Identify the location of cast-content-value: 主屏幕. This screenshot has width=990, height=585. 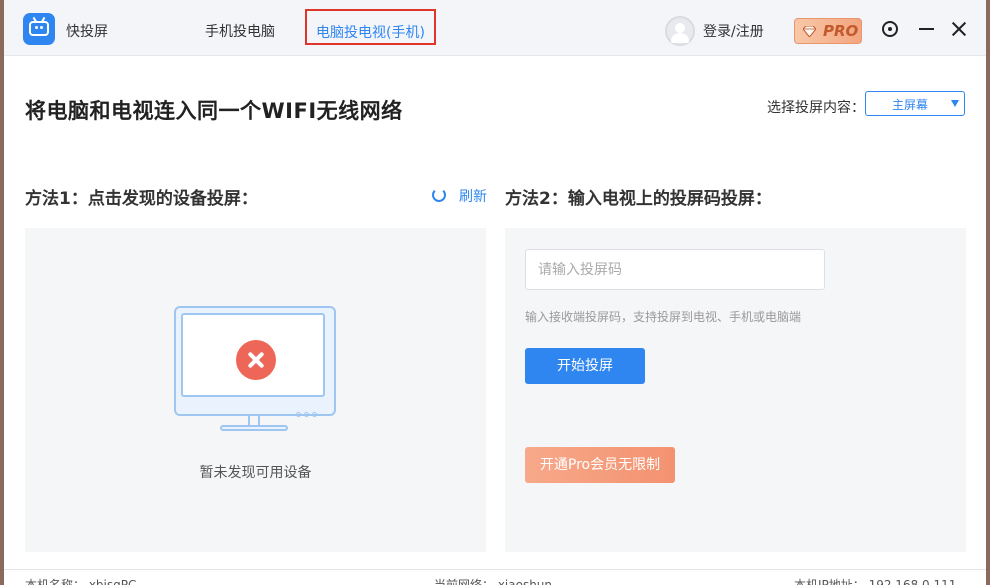
(910, 105).